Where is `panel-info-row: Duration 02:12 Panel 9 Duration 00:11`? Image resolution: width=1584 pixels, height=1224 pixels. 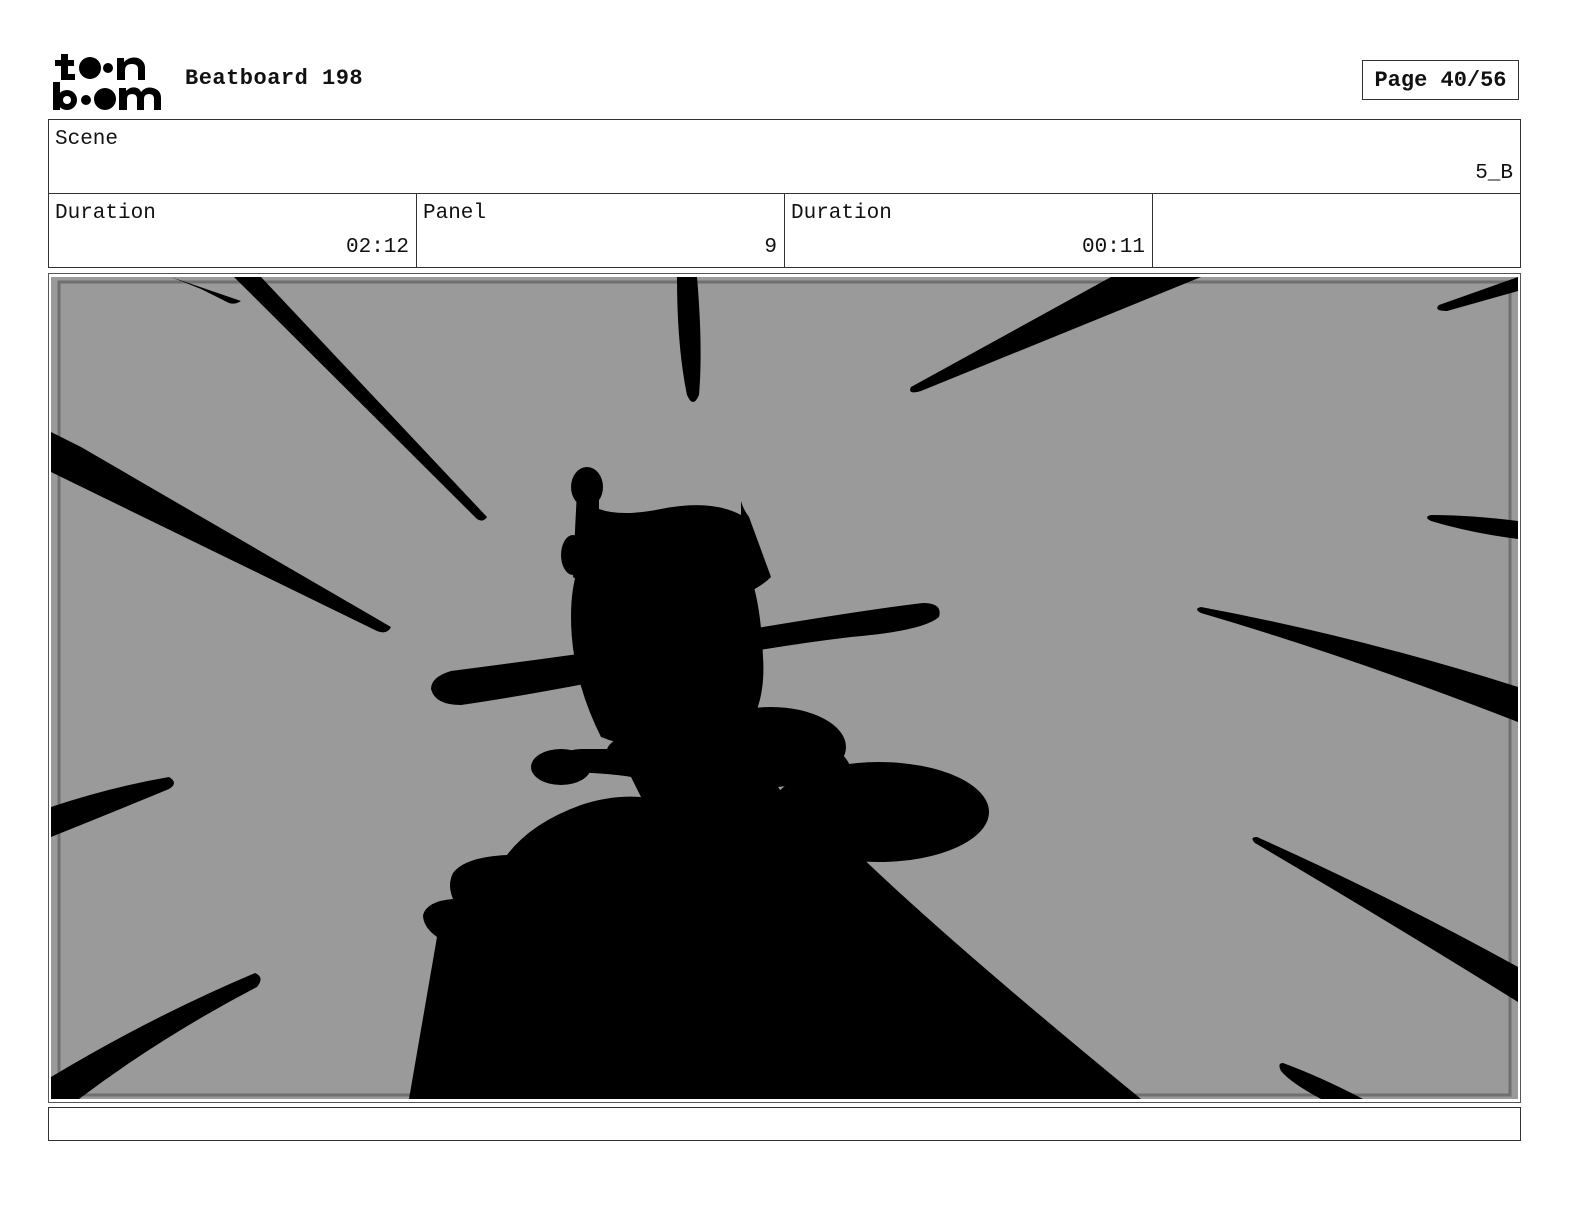 panel-info-row: Duration 02:12 Panel 9 Duration 00:11 is located at coordinates (784, 230).